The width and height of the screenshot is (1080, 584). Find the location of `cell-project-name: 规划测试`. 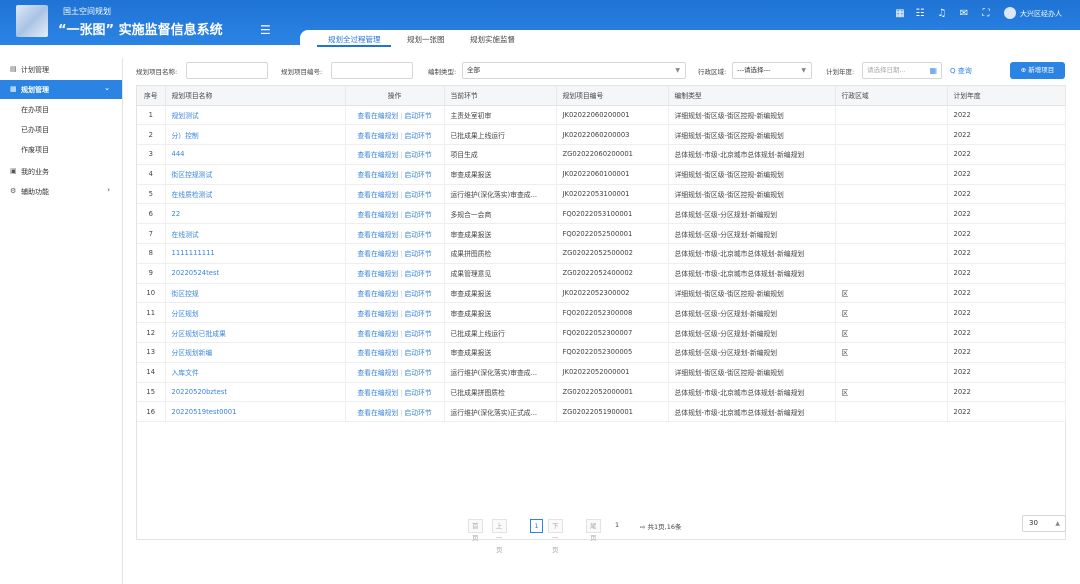

cell-project-name: 规划测试 is located at coordinates (255, 115).